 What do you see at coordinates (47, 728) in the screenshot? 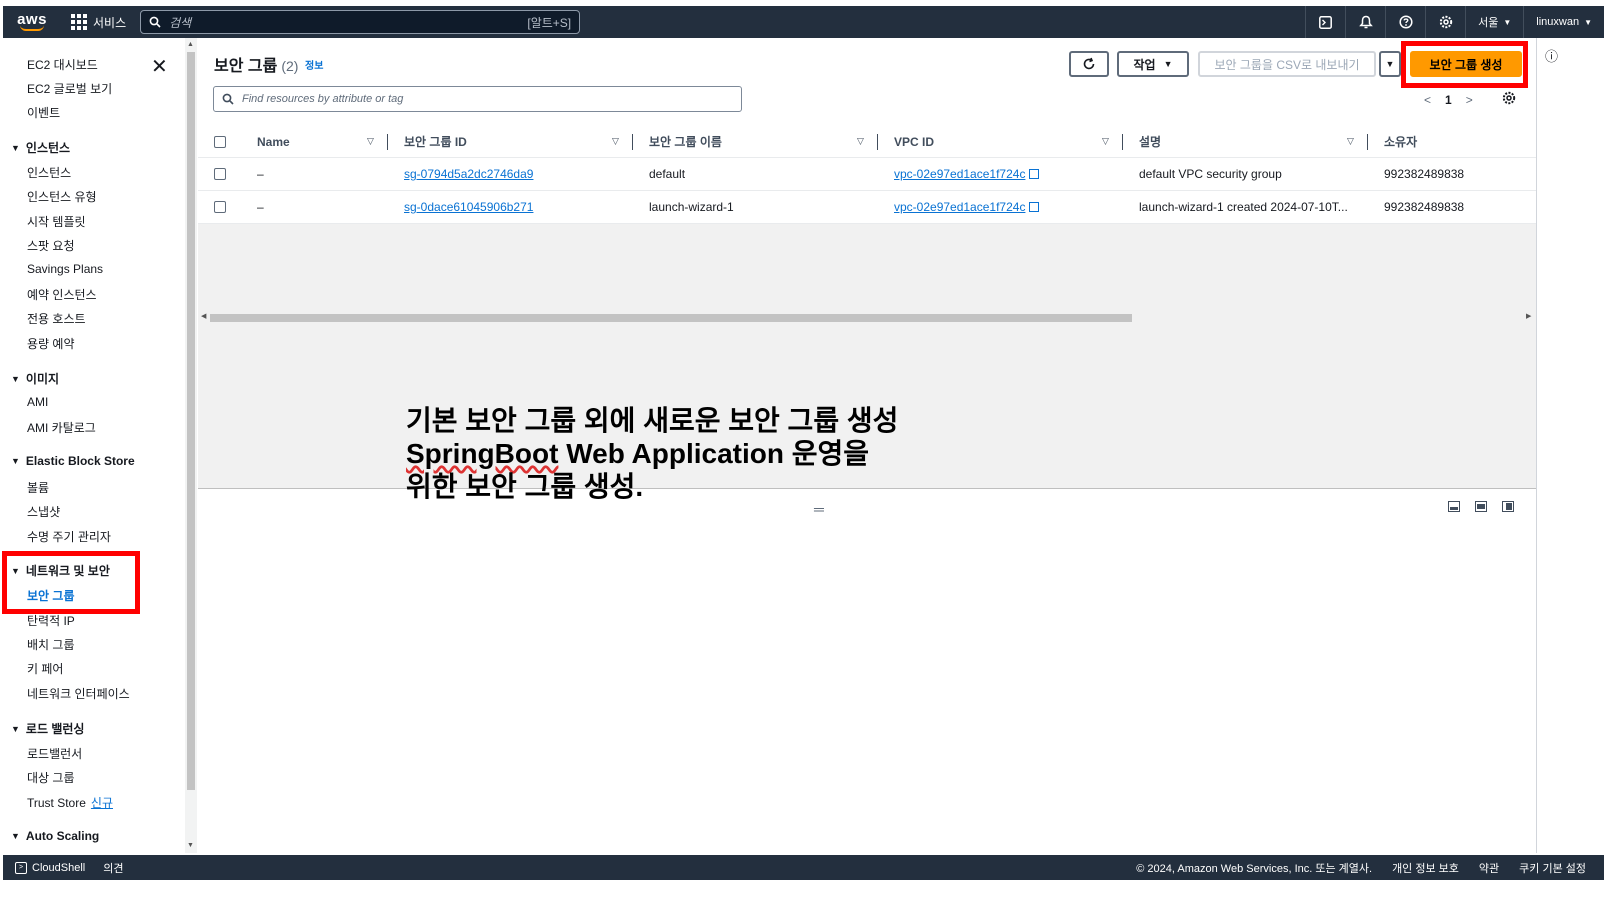
I see `sidebar-section-load-balancing: ▼ 로드 밸런싱` at bounding box center [47, 728].